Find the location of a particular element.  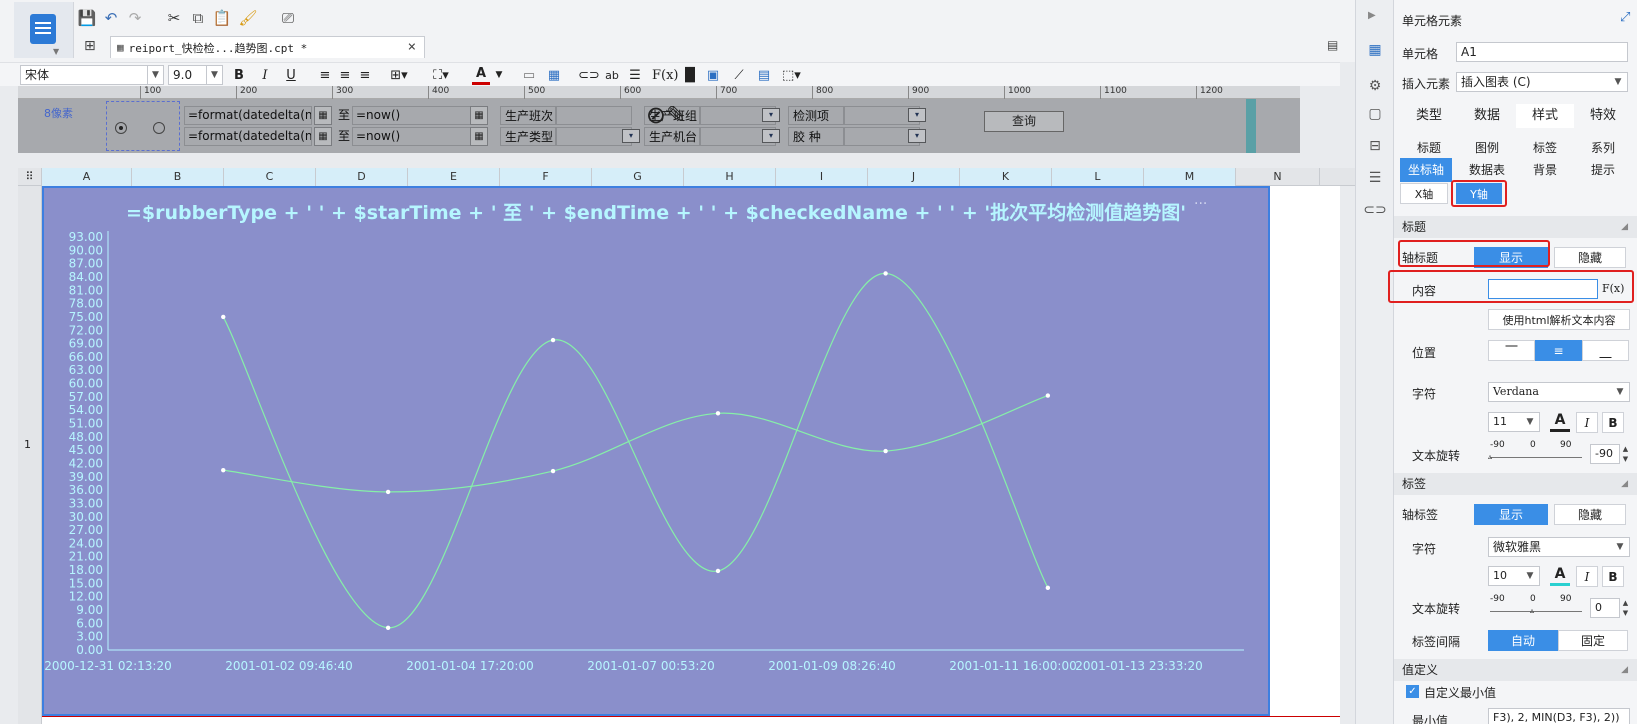

chevron-down-icon: ▼ is located at coordinates (499, 75).